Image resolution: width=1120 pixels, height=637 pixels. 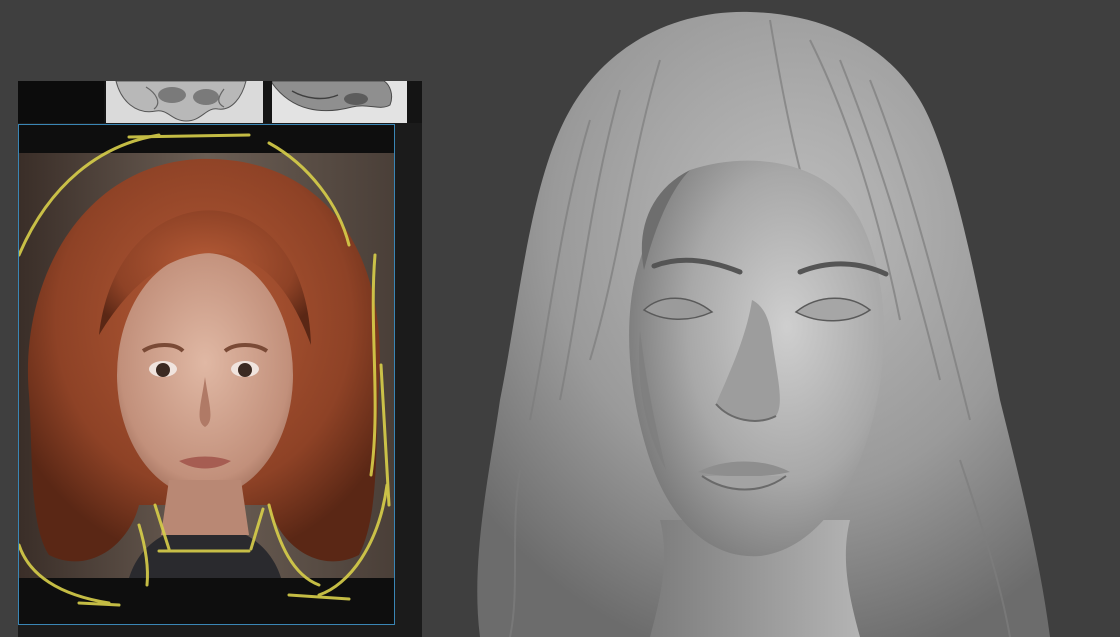 I want to click on reference-thumbnail-strip, so click(x=220, y=102).